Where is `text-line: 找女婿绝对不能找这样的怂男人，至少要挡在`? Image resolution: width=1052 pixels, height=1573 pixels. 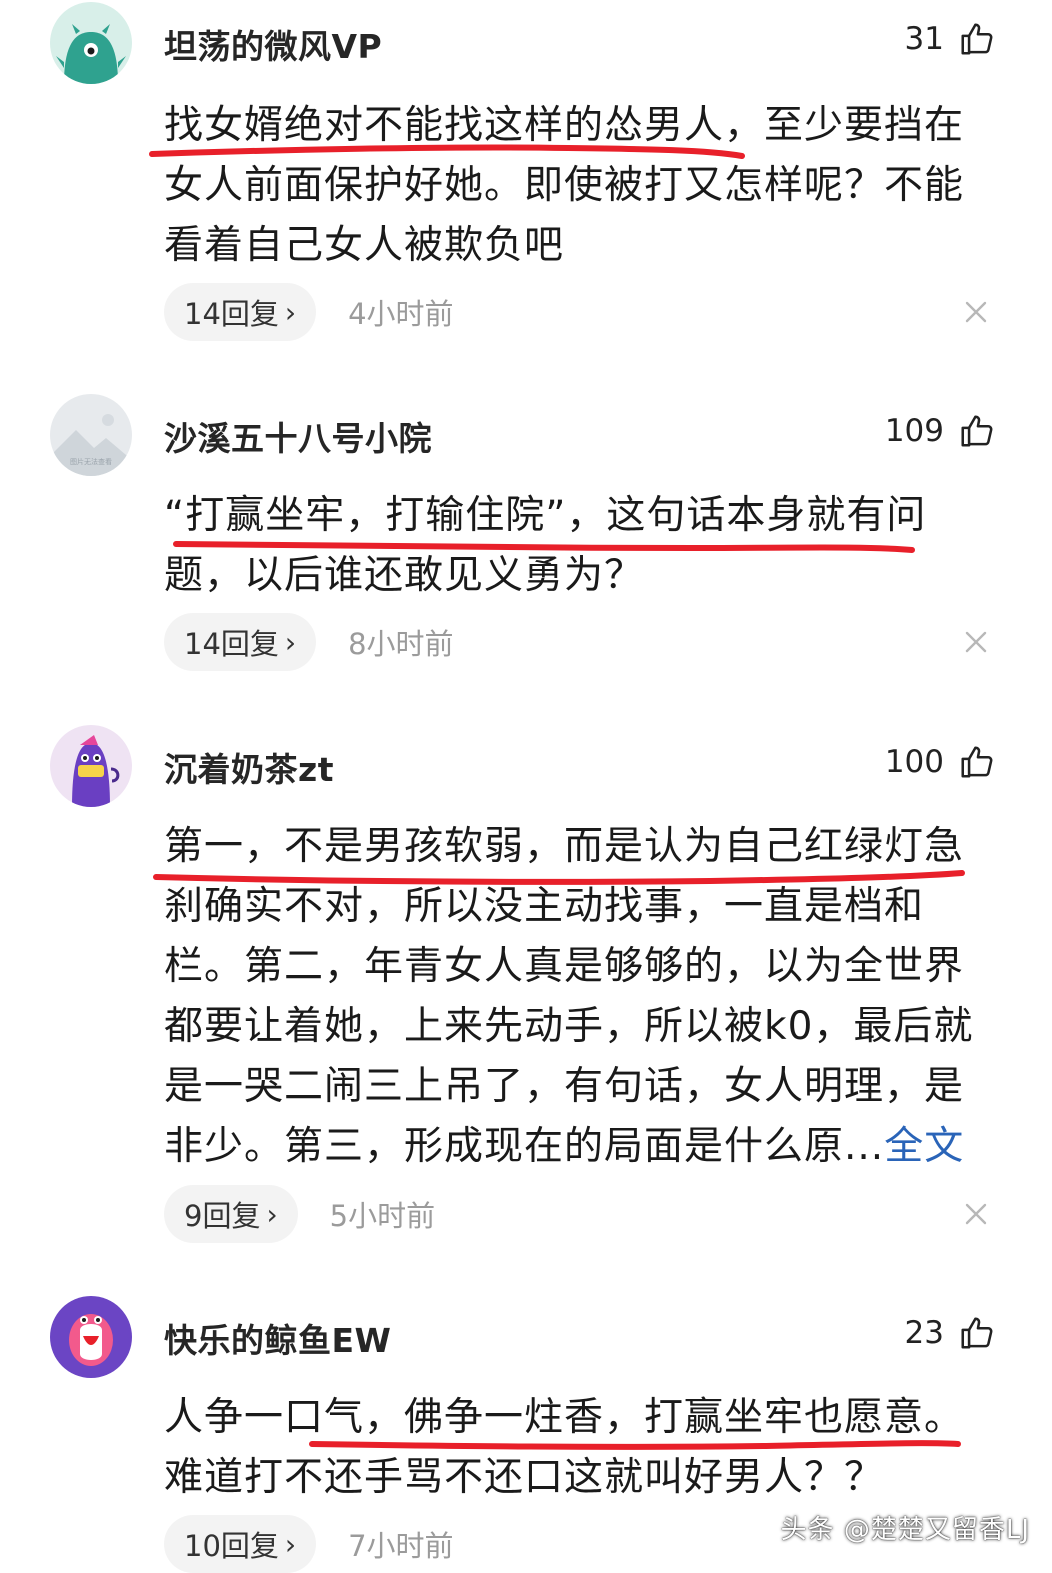 text-line: 找女婿绝对不能找这样的怂男人，至少要挡在 is located at coordinates (564, 125).